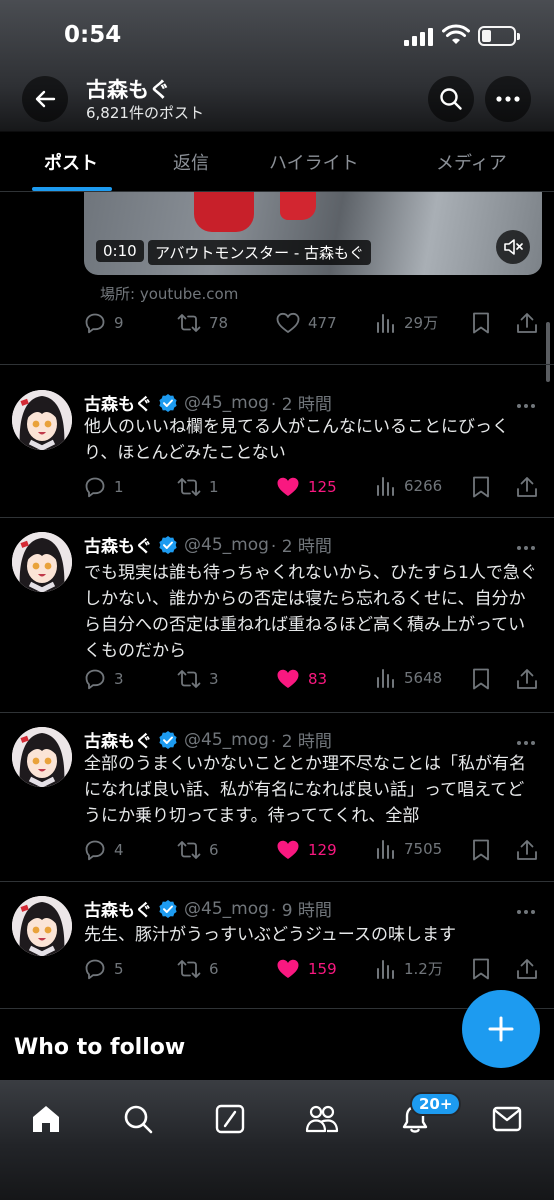 Image resolution: width=554 pixels, height=1200 pixels. Describe the element at coordinates (45, 99) in the screenshot. I see `back-button` at that location.